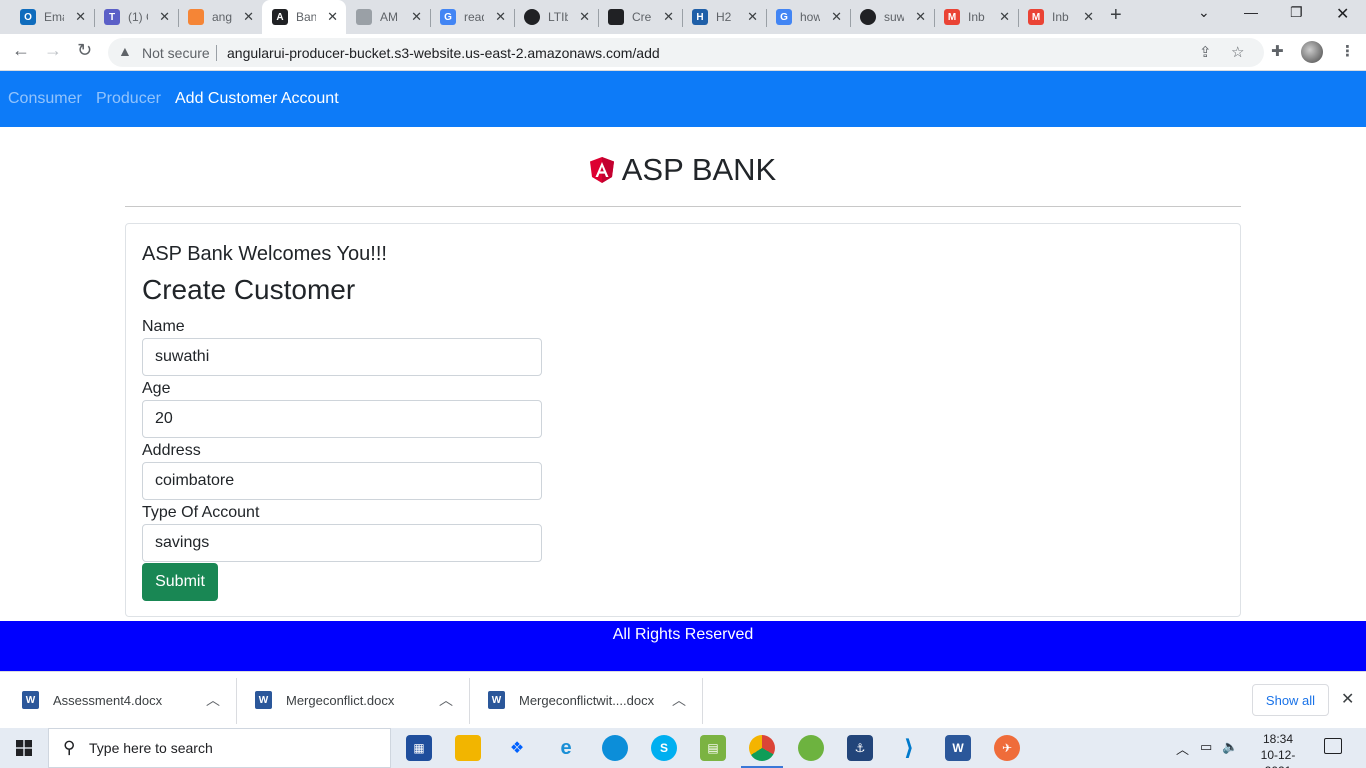  I want to click on internet-explorer-icon: e, so click(566, 748).